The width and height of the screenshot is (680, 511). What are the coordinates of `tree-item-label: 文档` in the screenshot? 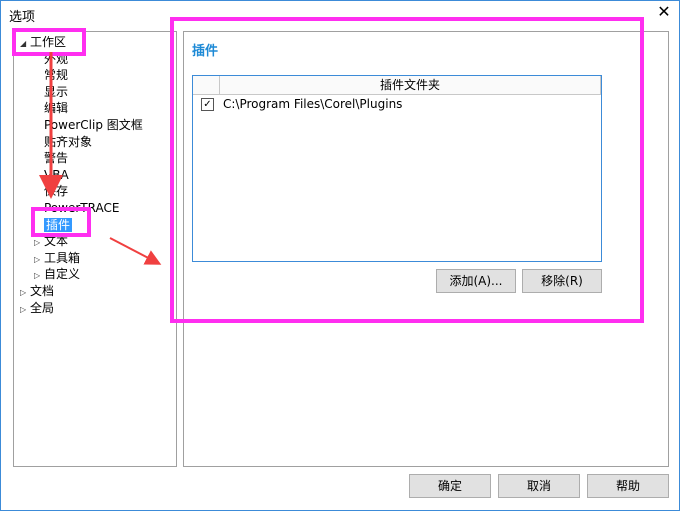 It's located at (42, 291).